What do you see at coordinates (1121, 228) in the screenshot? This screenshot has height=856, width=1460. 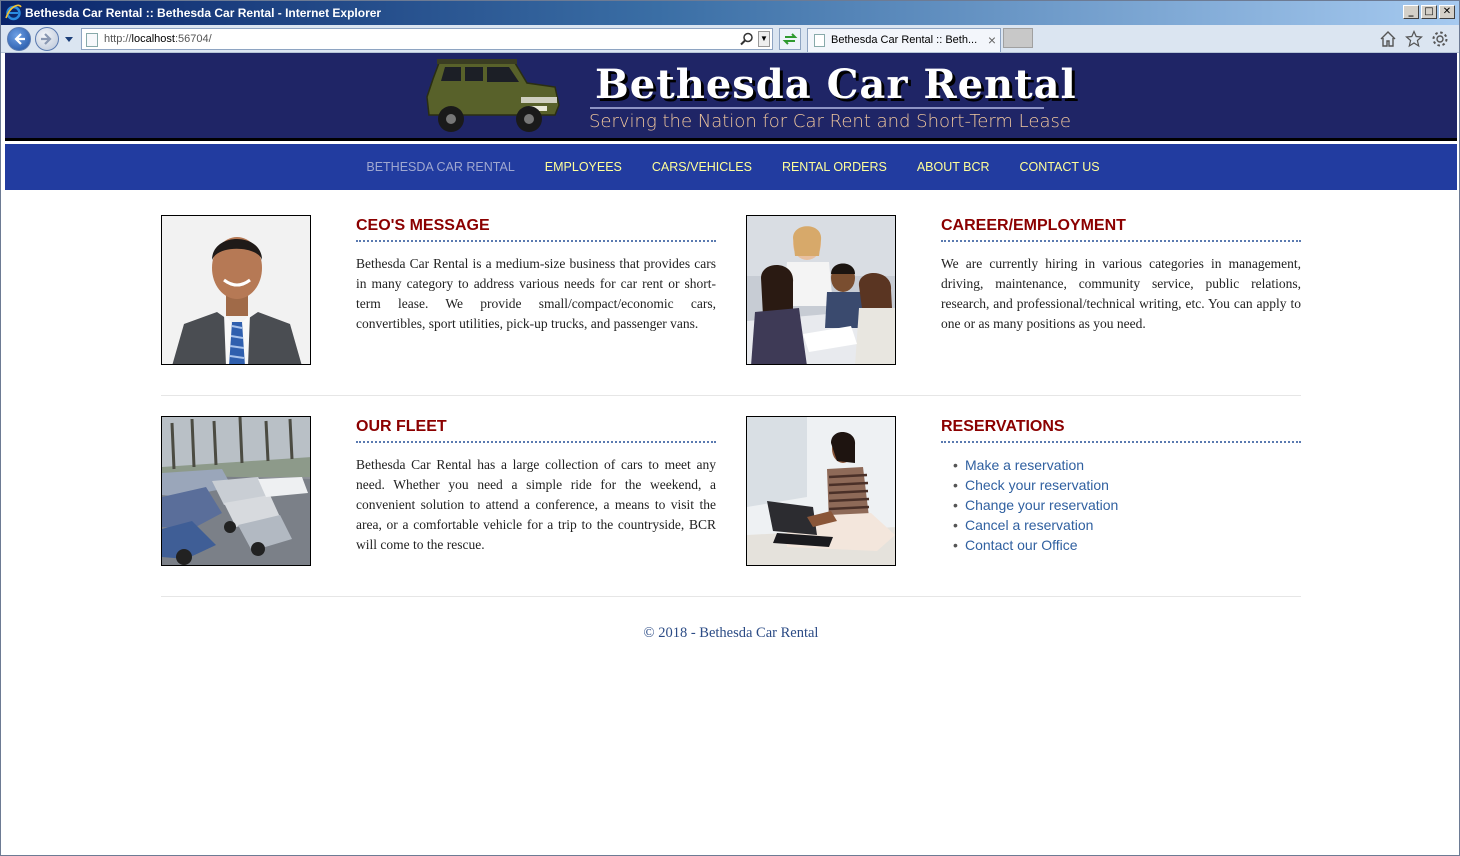 I see `career-heading: CAREER/EMPLOYMENT` at bounding box center [1121, 228].